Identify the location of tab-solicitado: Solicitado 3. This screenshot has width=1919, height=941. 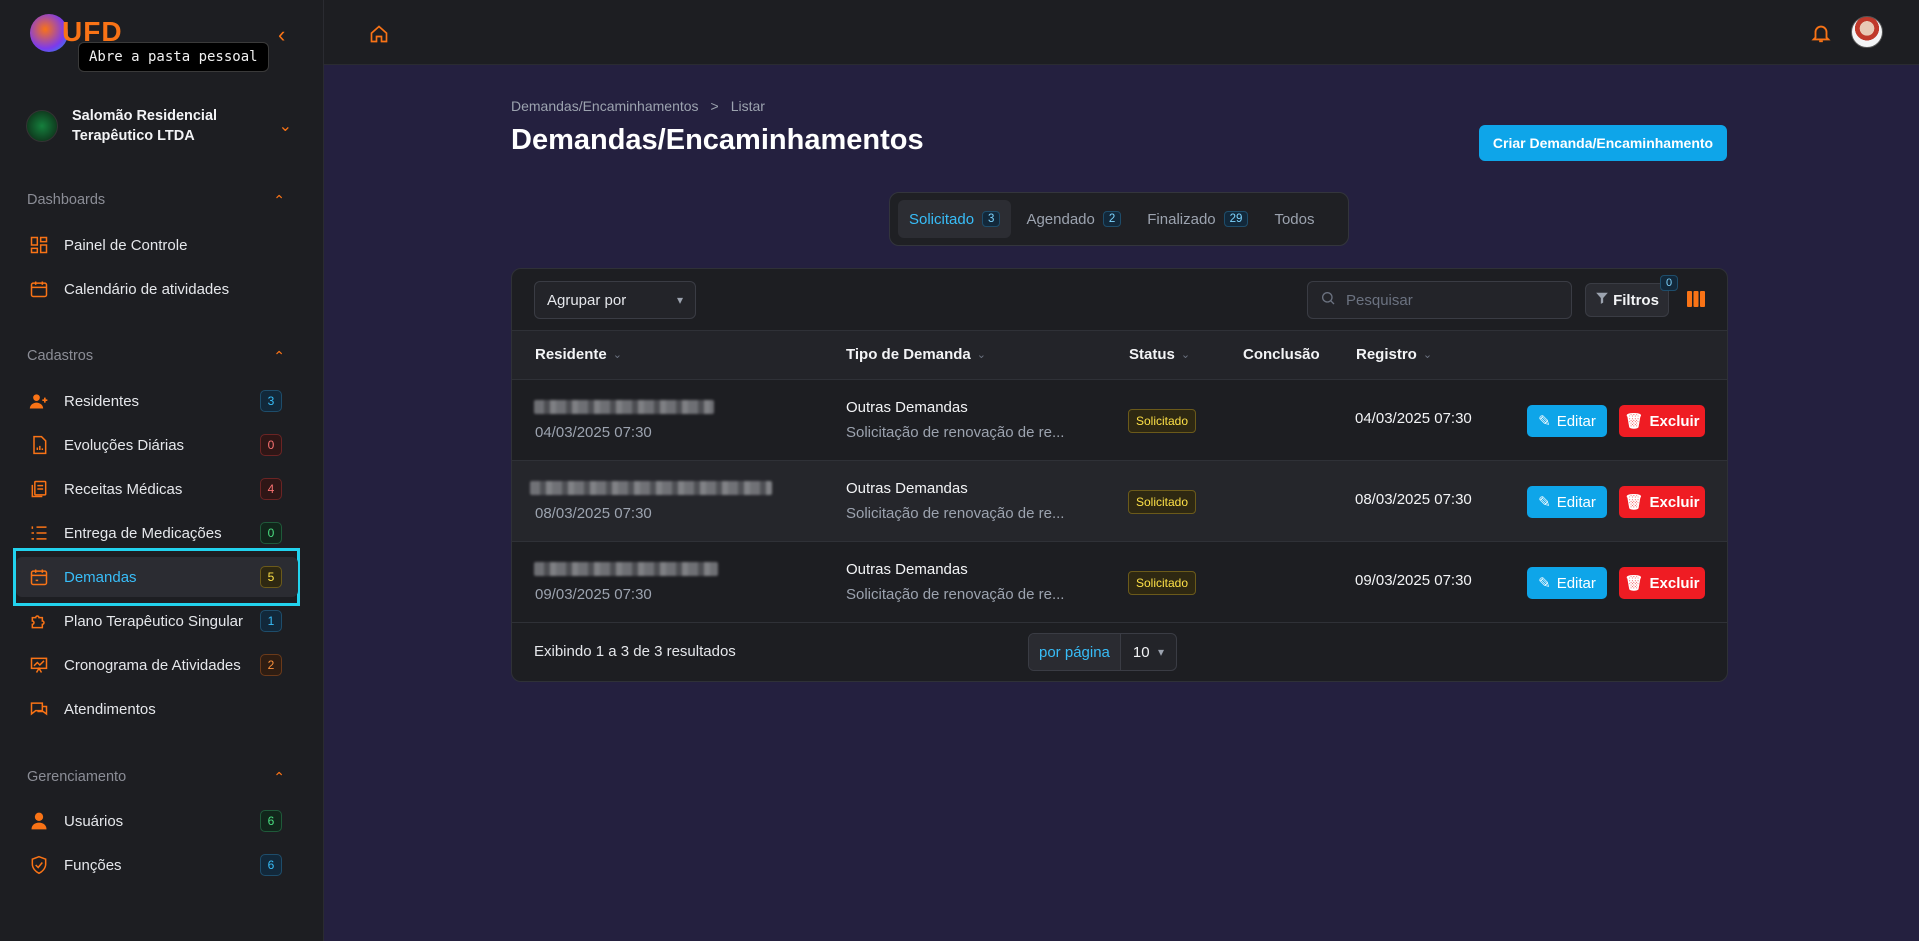
(955, 219).